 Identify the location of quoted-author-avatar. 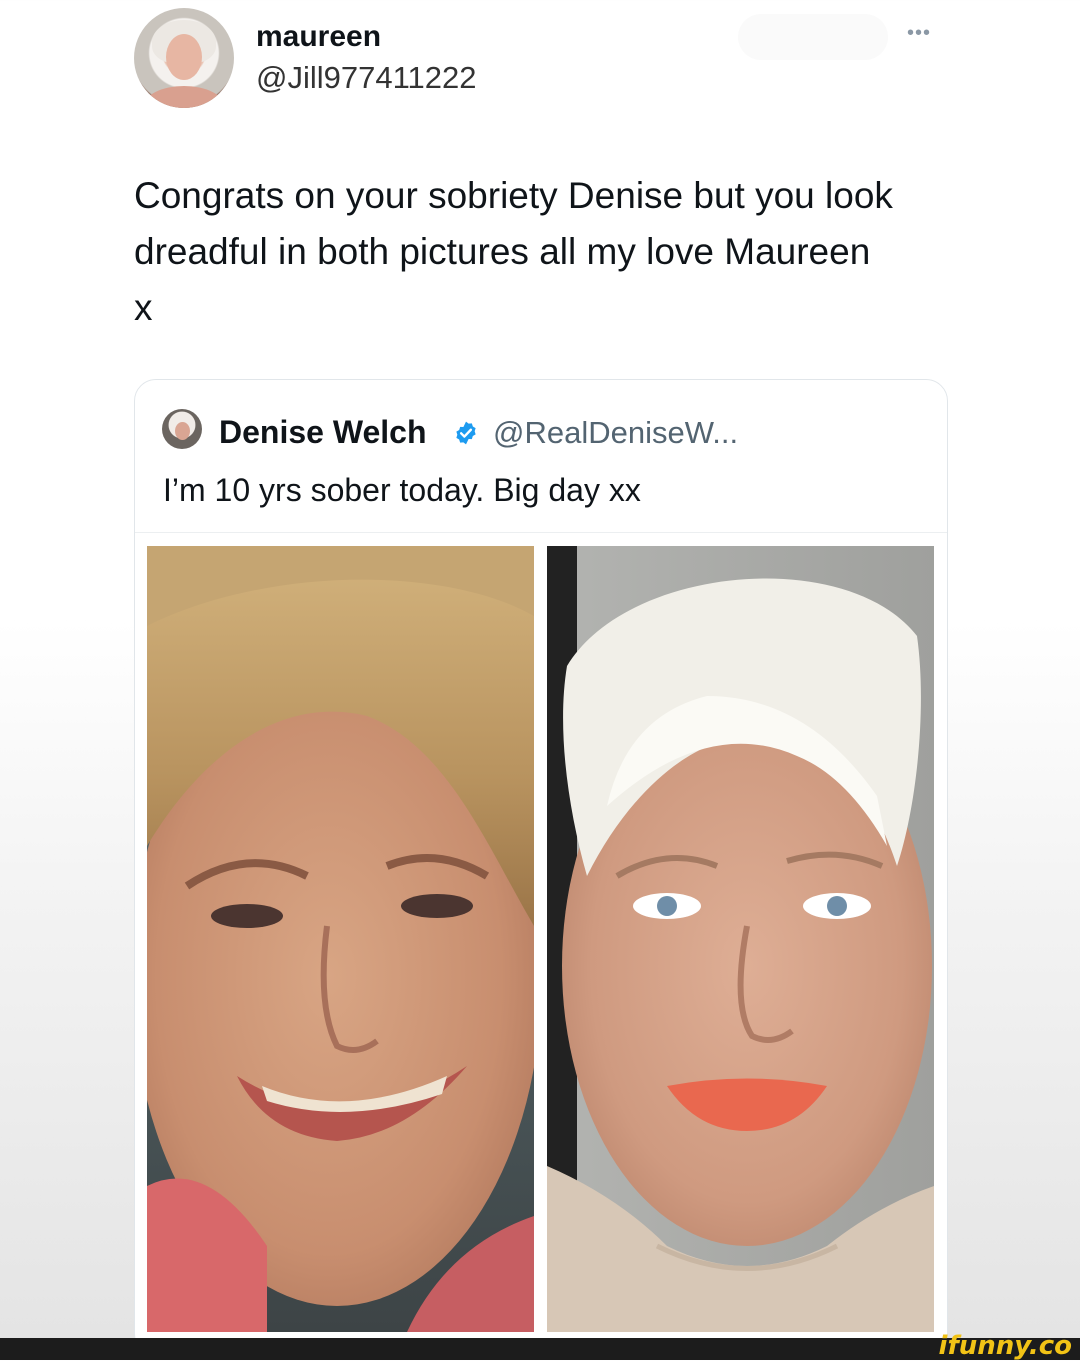
(182, 429).